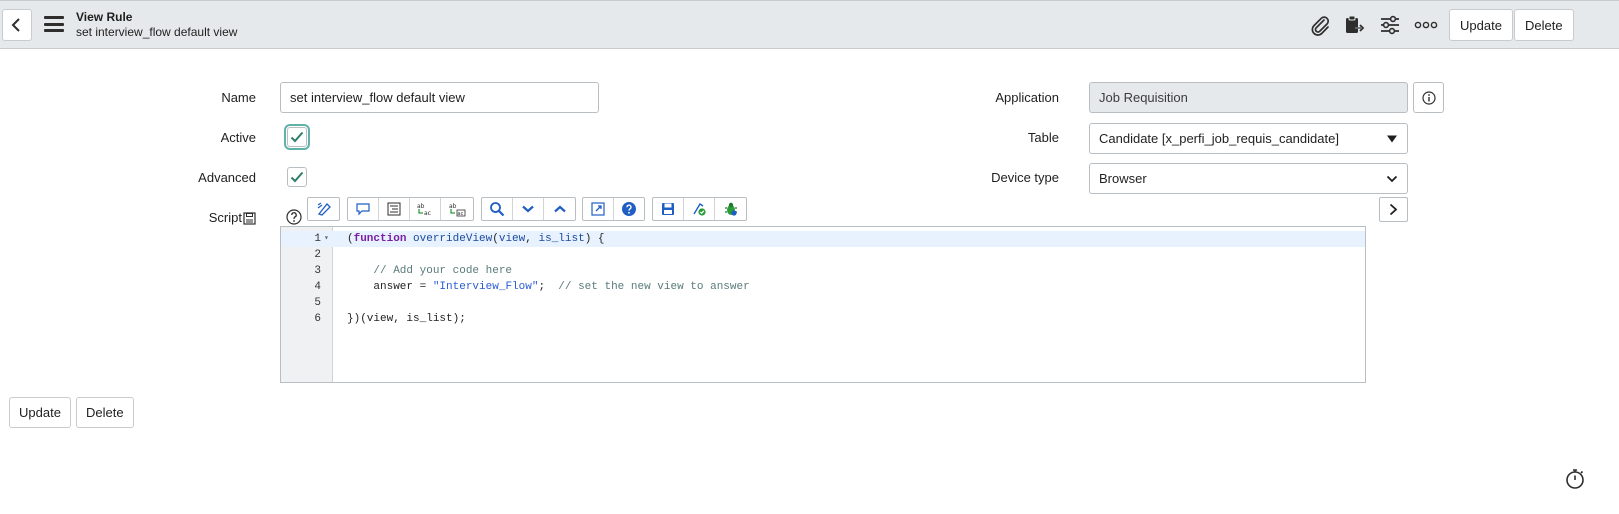 This screenshot has height=514, width=1619. I want to click on script-debugger-button, so click(699, 209).